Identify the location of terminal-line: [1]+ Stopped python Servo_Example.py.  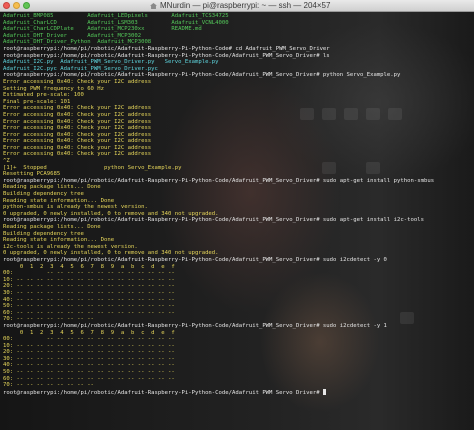
(238, 168).